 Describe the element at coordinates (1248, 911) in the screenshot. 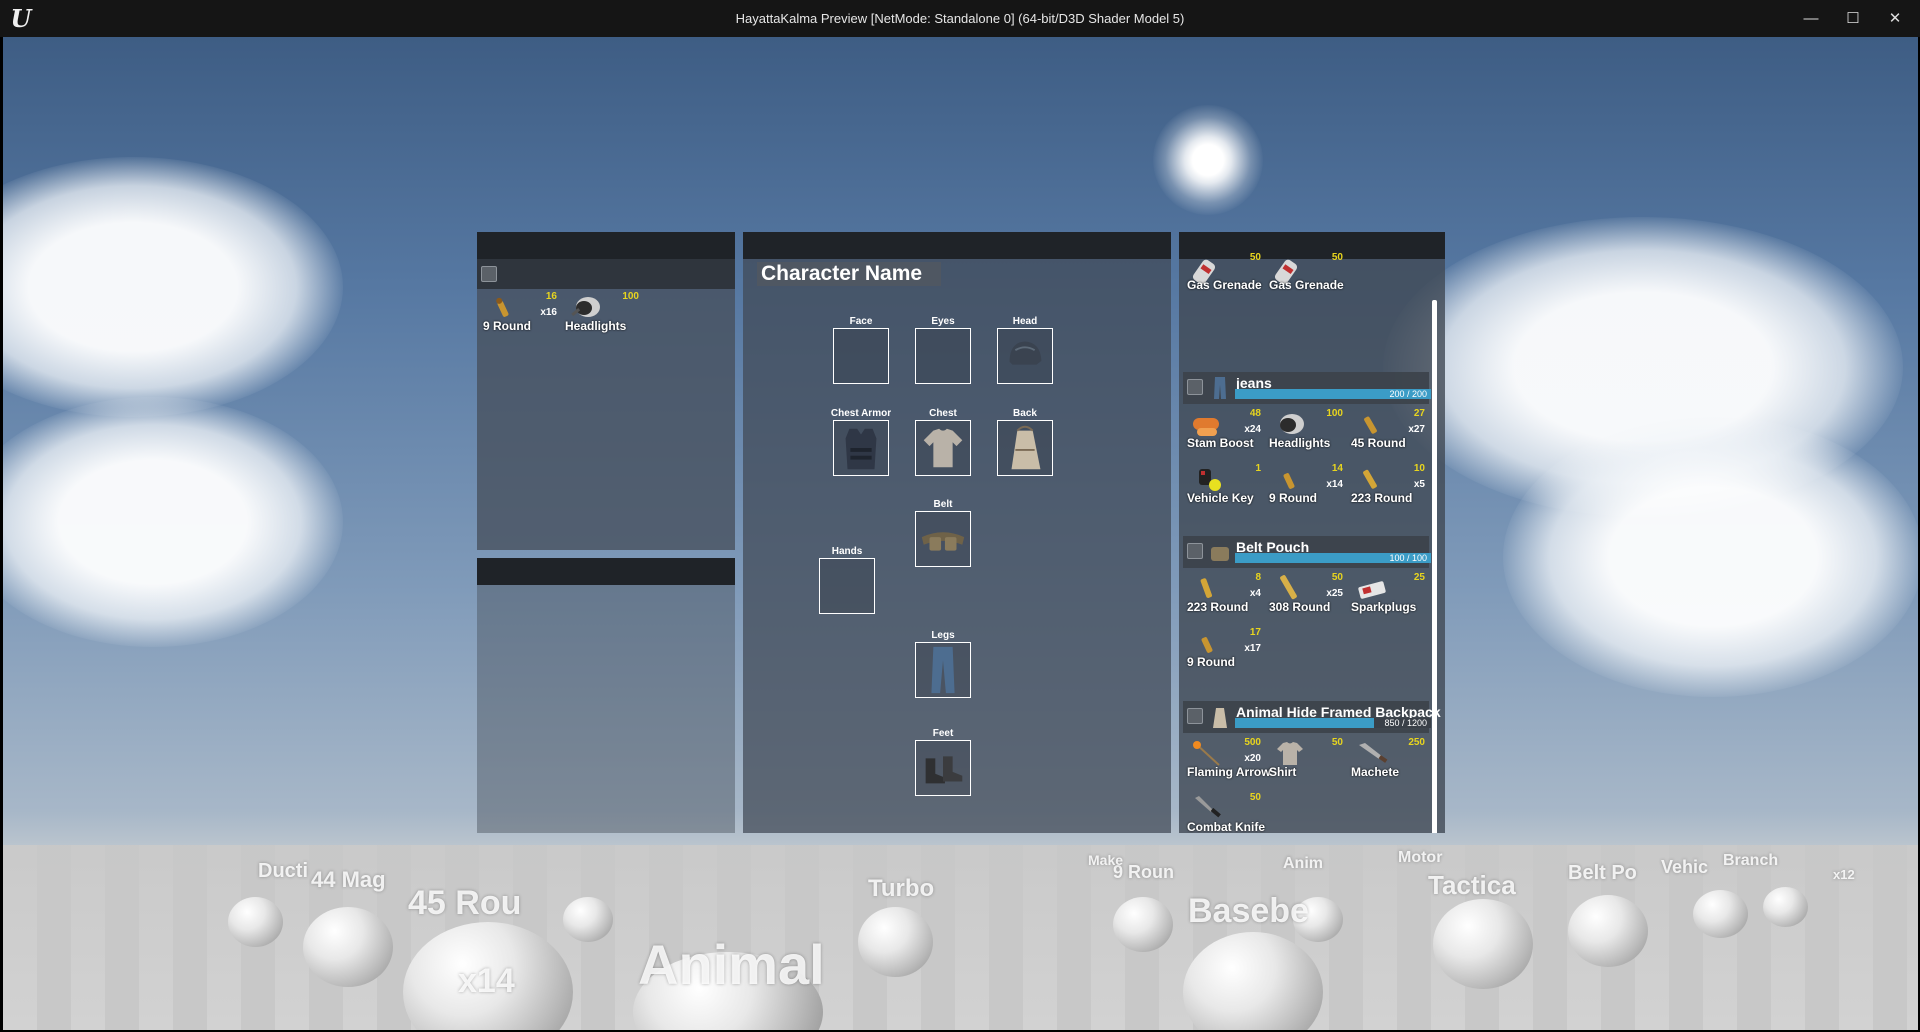

I see `world-label: Basebe` at that location.